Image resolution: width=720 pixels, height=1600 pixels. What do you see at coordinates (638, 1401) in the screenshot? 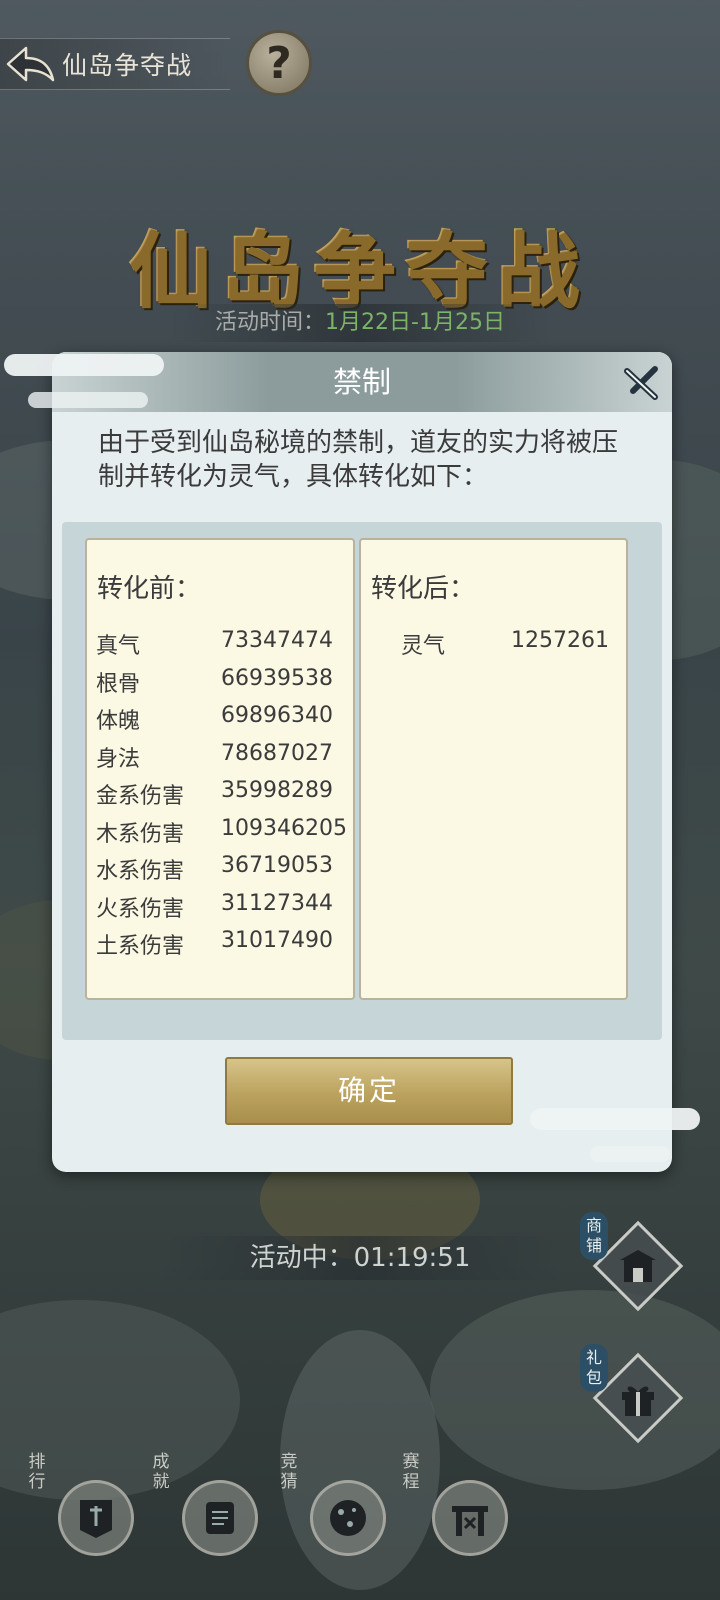
I see `gift-icon` at bounding box center [638, 1401].